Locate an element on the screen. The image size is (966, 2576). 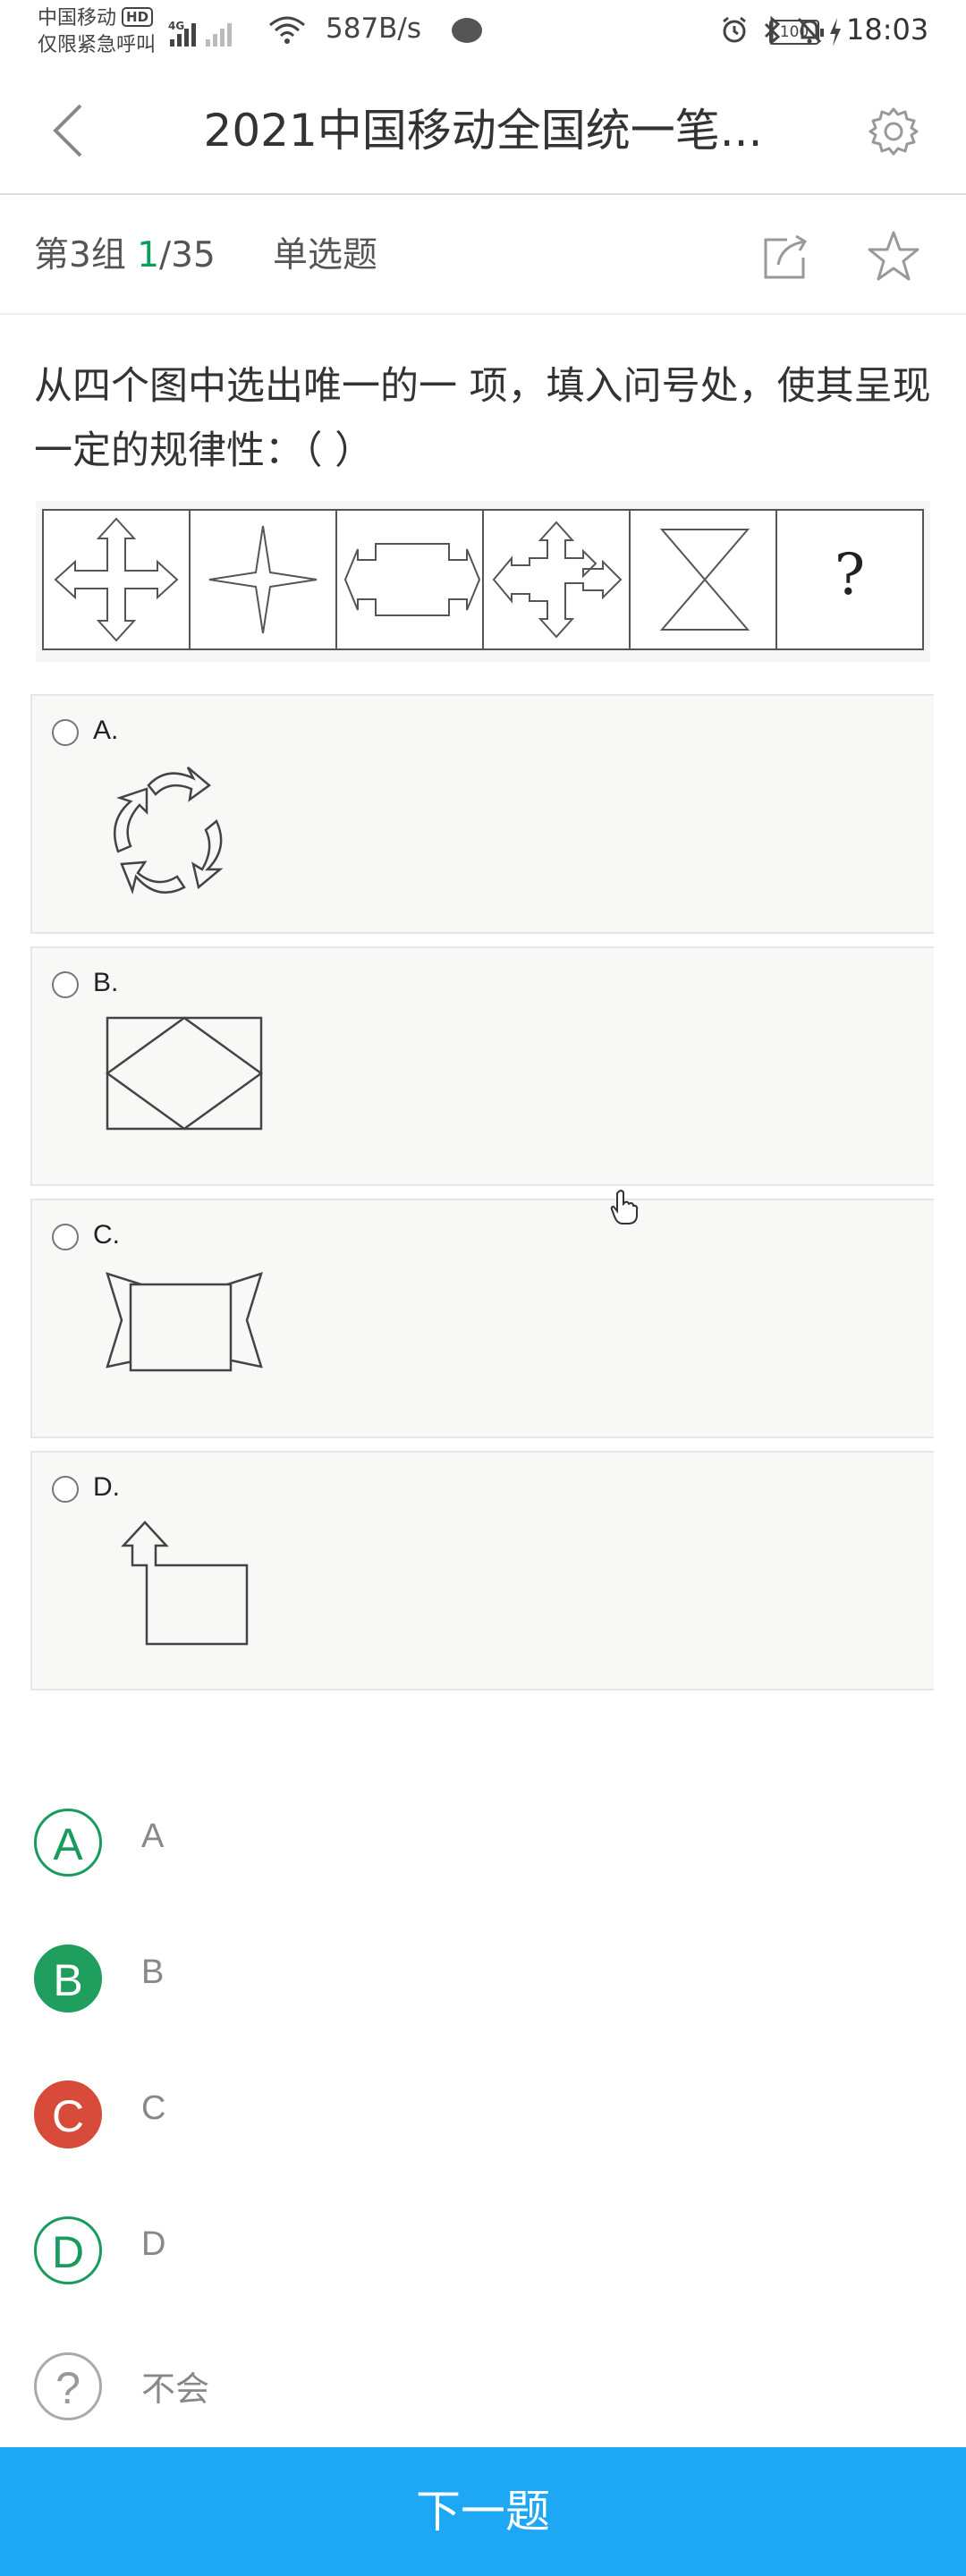
share-icon is located at coordinates (785, 258).